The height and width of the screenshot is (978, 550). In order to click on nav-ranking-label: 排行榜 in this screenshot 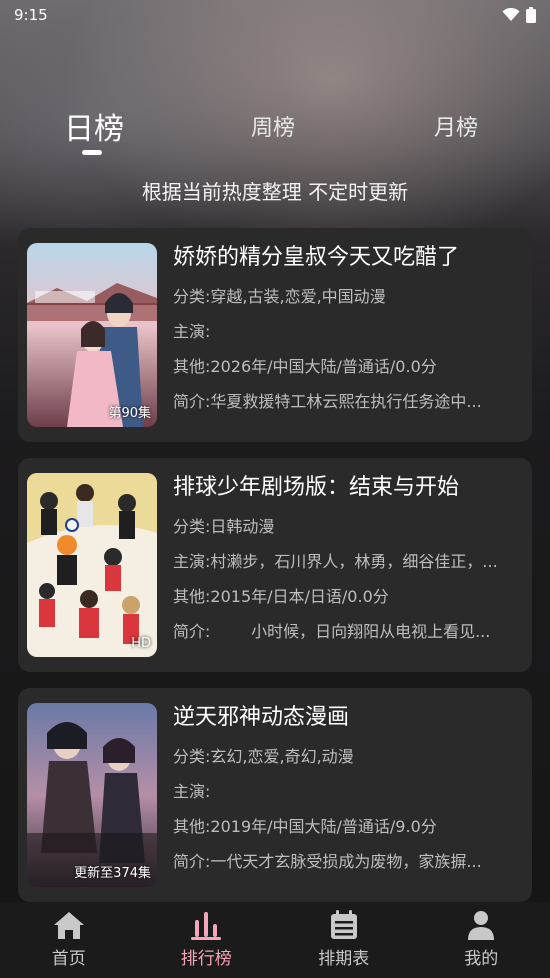, I will do `click(206, 959)`.